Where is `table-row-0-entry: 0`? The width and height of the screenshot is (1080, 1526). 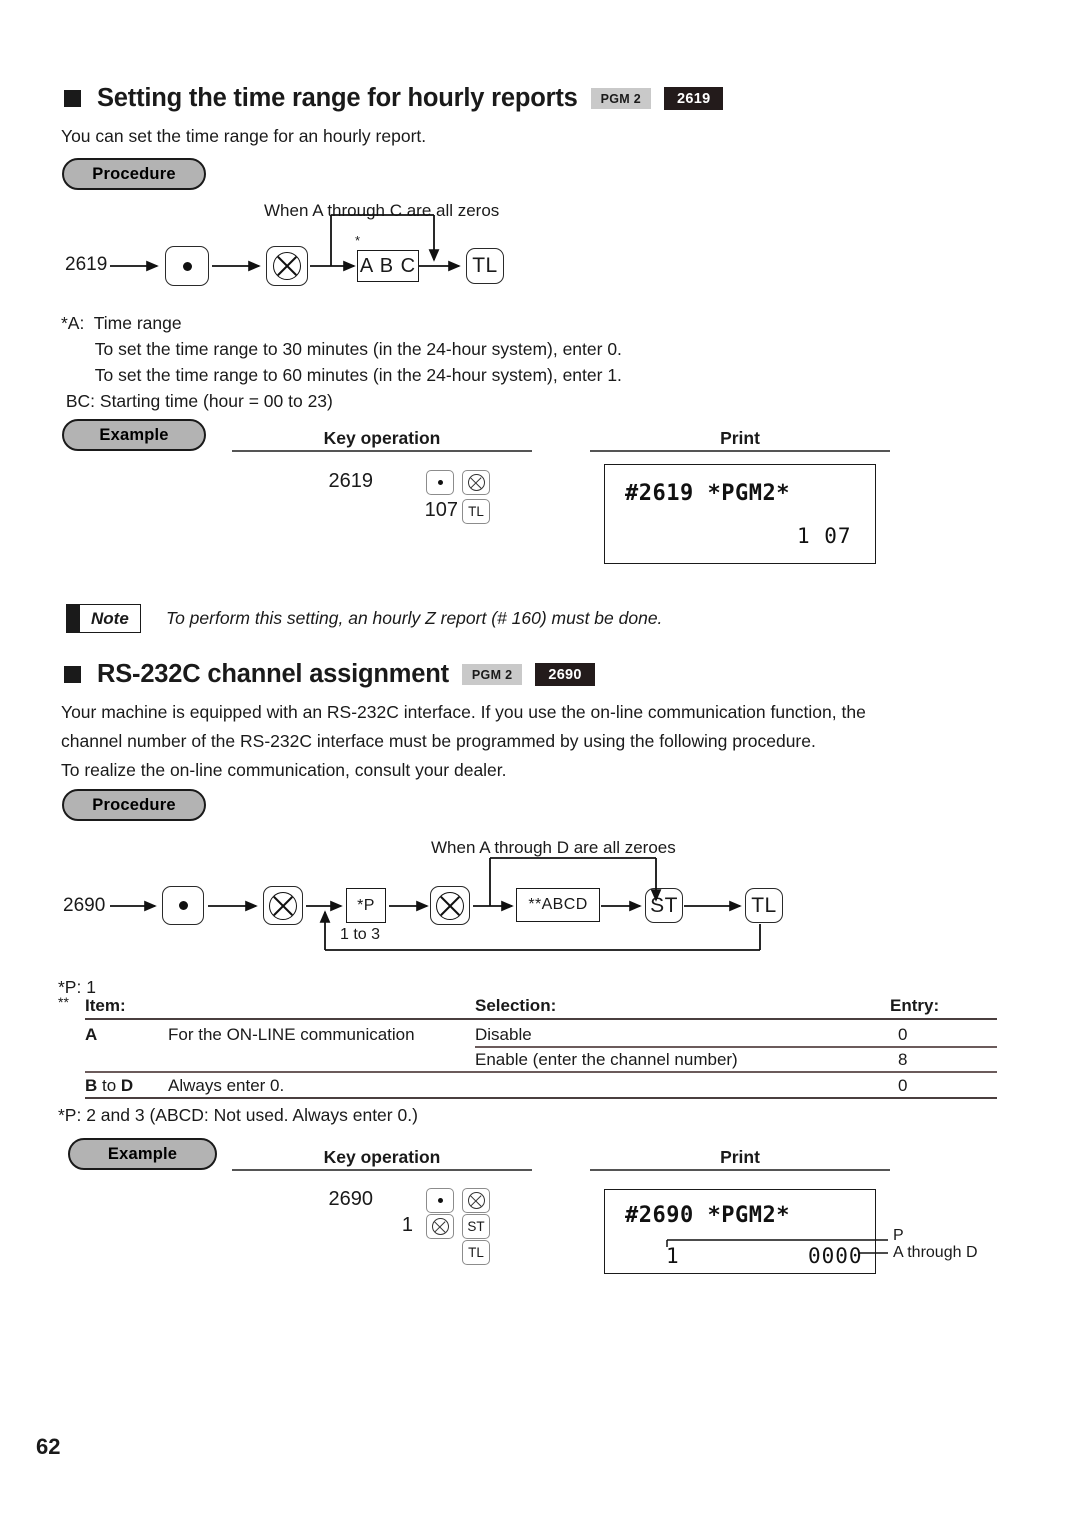 table-row-0-entry: 0 is located at coordinates (903, 1034).